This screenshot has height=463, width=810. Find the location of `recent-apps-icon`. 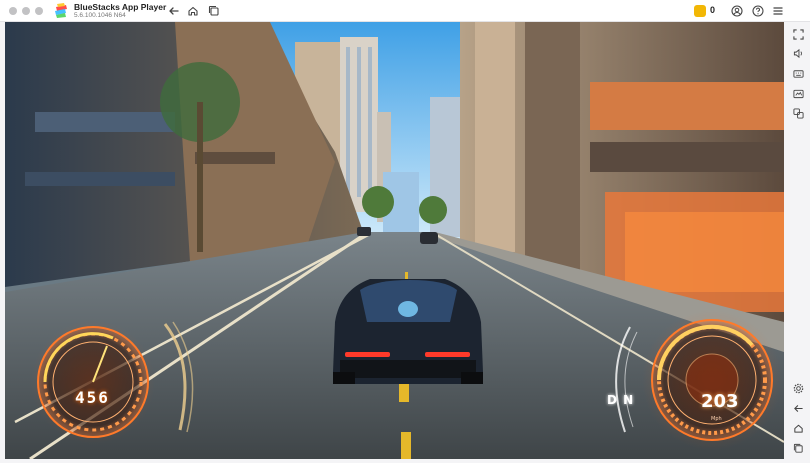

recent-apps-icon is located at coordinates (798, 448).